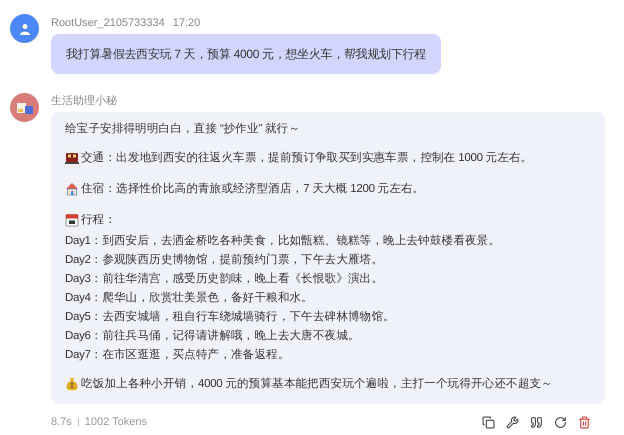 This screenshot has height=435, width=624. I want to click on money-bag-icon, so click(72, 384).